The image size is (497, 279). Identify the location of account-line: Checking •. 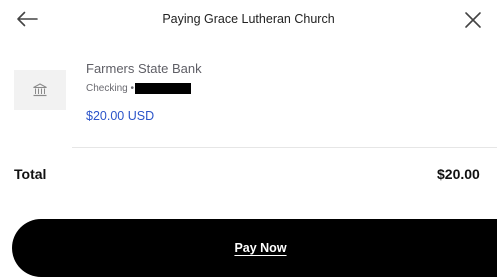
(138, 88).